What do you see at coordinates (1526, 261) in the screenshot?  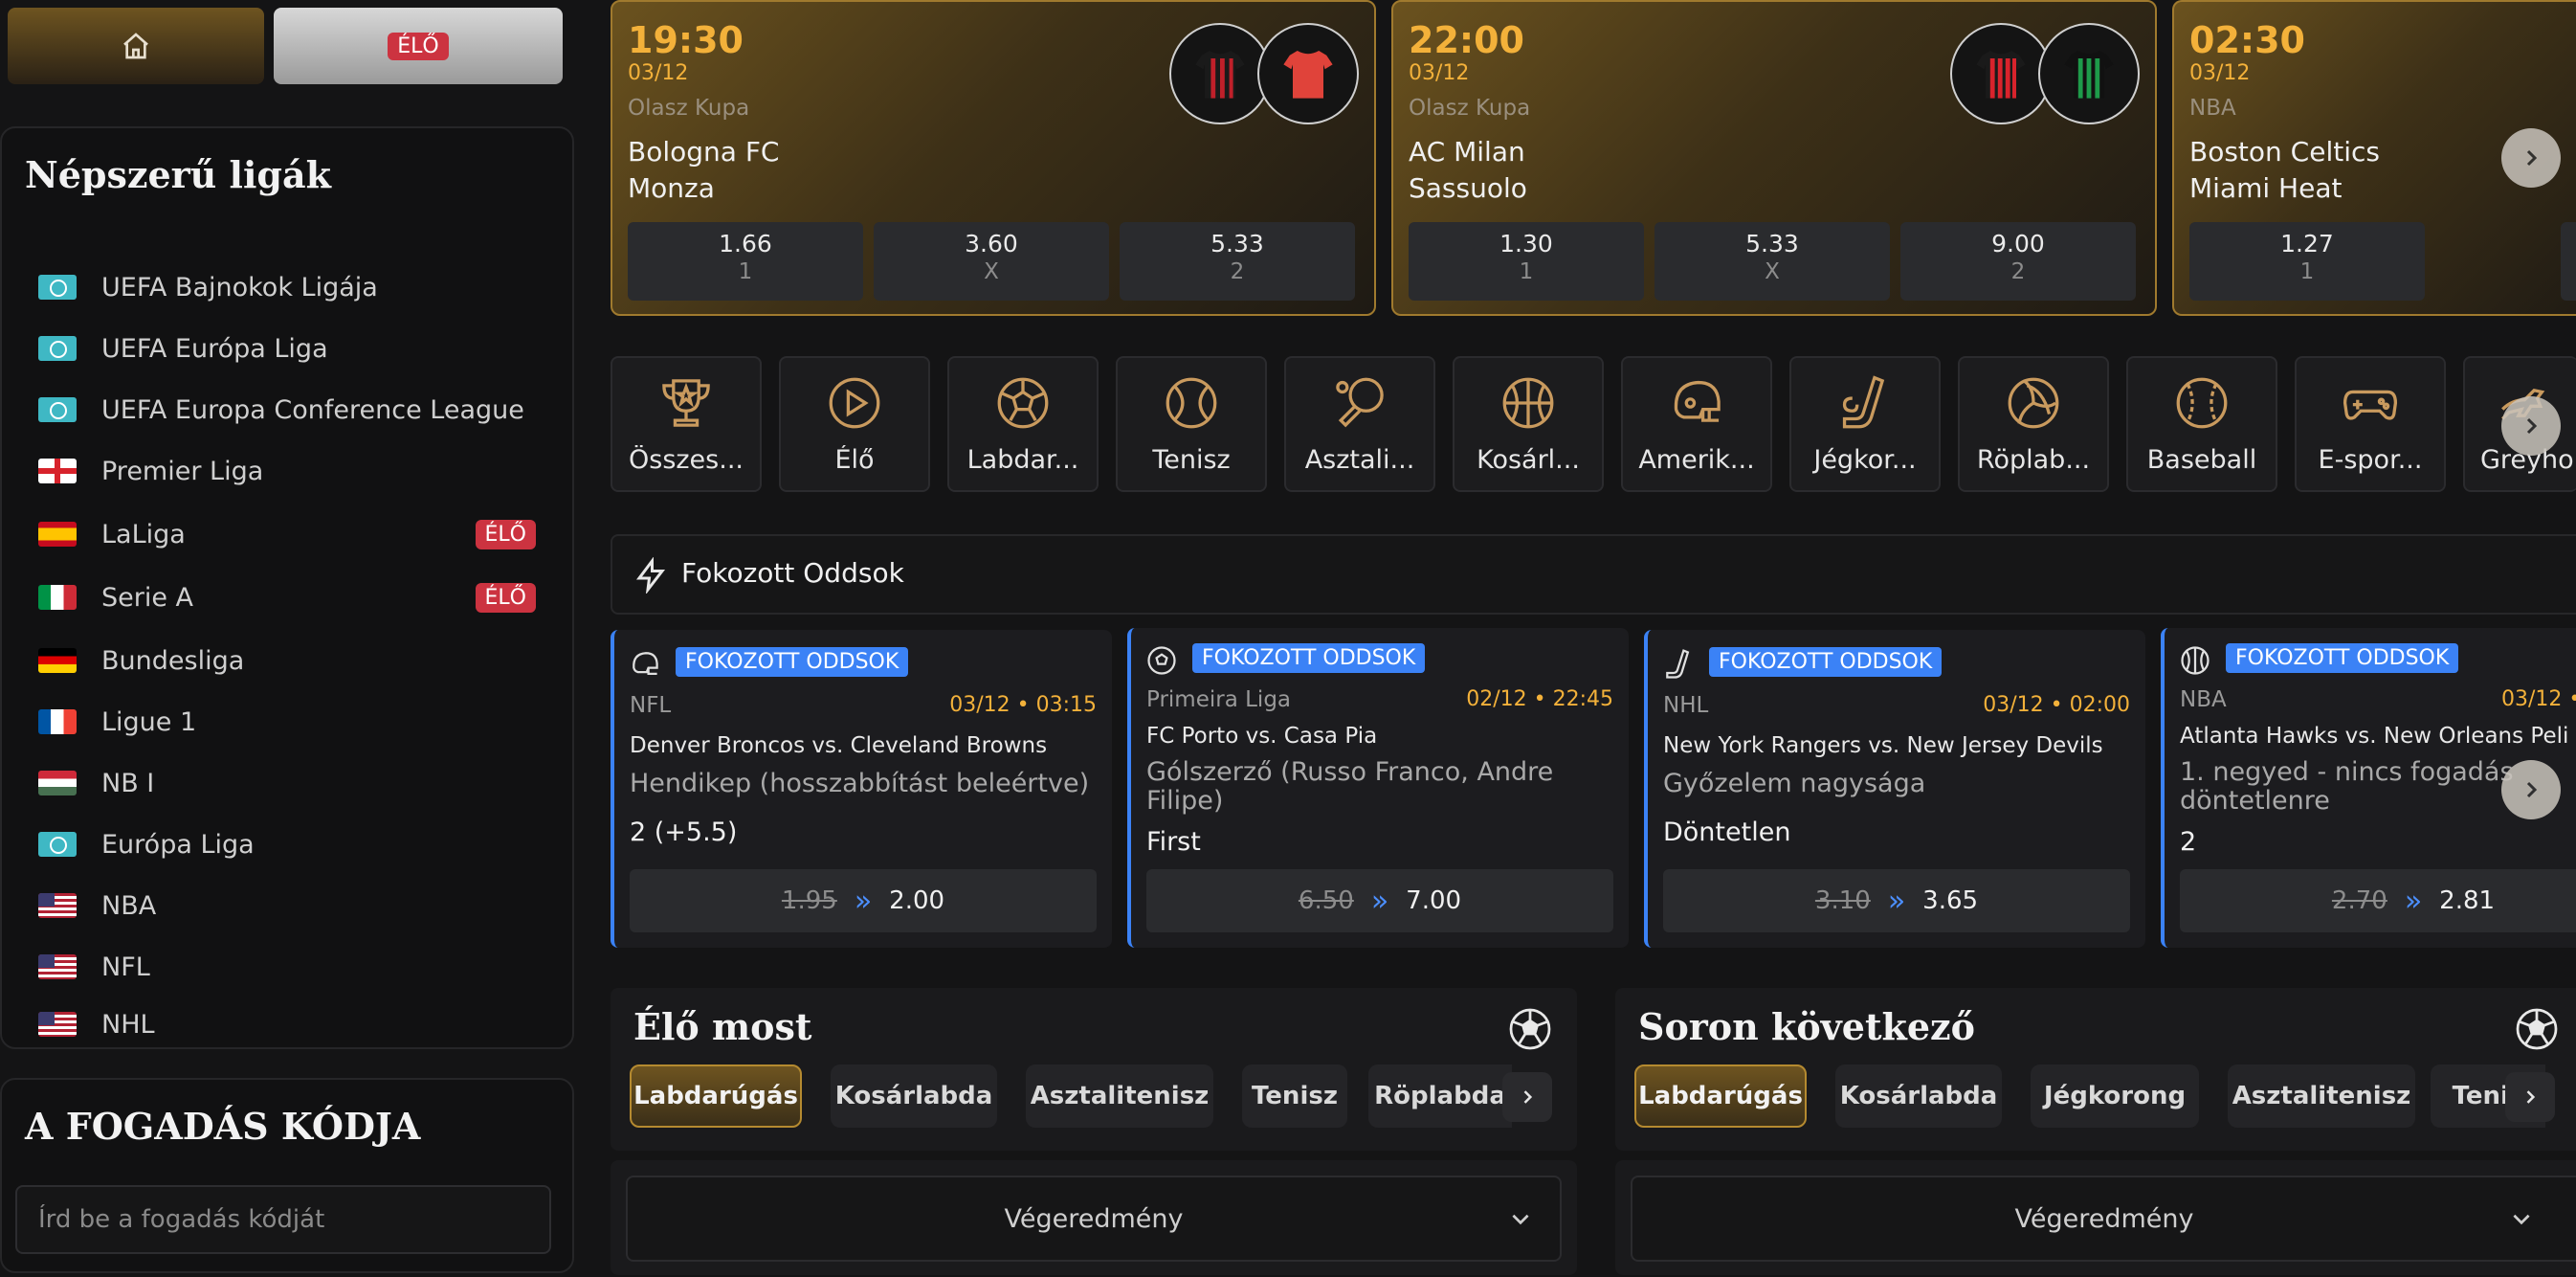 I see `odd-button-home: 1.30 1` at bounding box center [1526, 261].